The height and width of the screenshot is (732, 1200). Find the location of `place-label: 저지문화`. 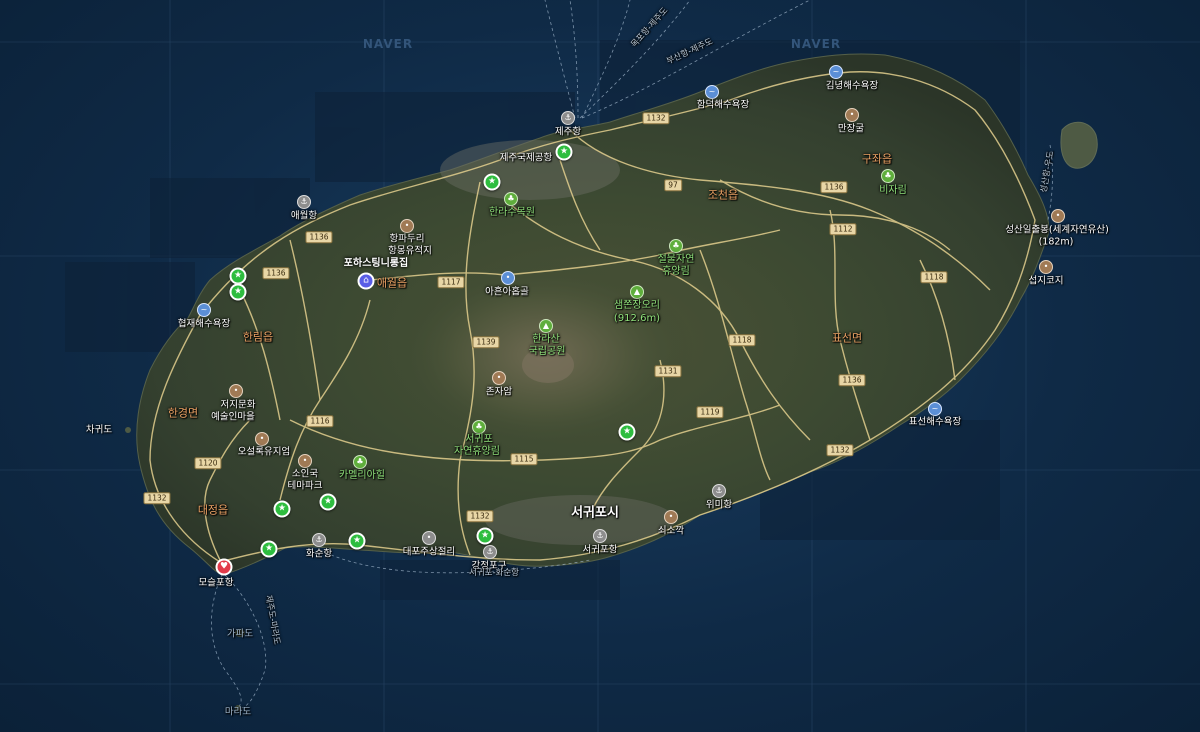

place-label: 저지문화 is located at coordinates (238, 405).